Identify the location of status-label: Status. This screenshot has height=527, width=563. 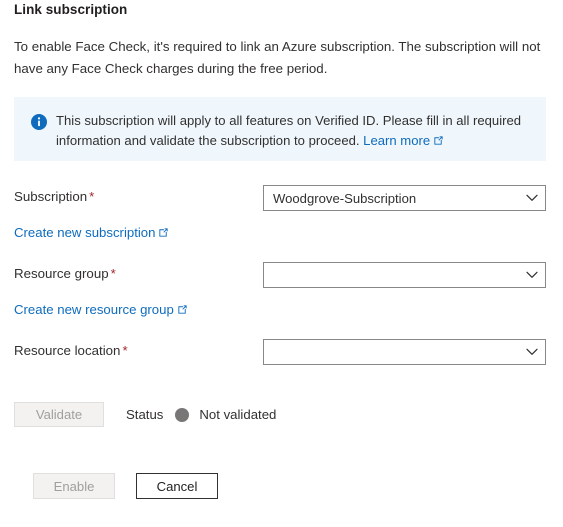
(145, 414).